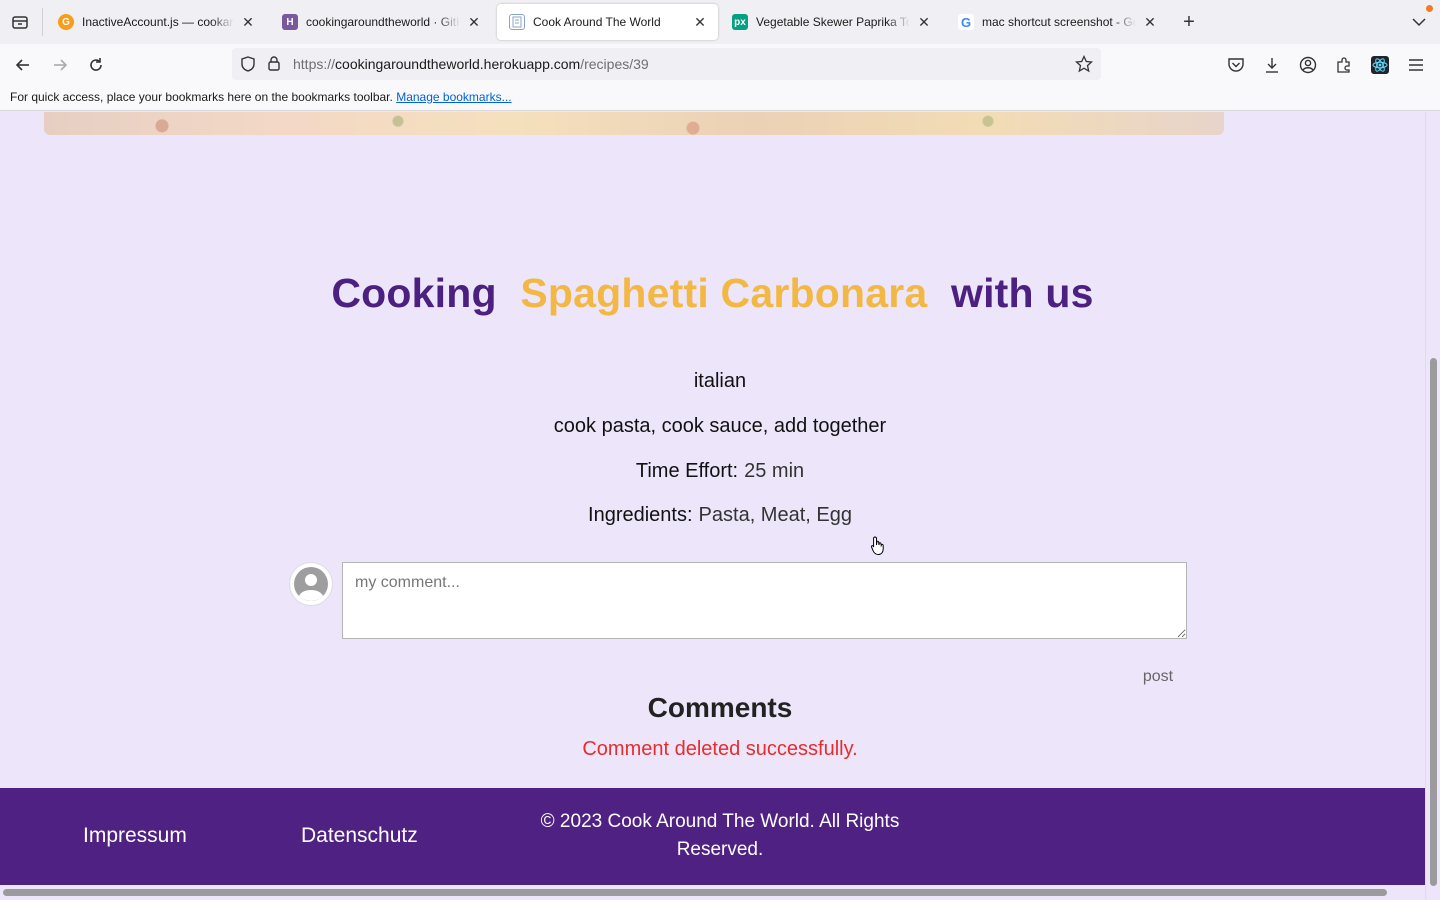 This screenshot has width=1440, height=900. Describe the element at coordinates (1236, 65) in the screenshot. I see `pocket-icon` at that location.